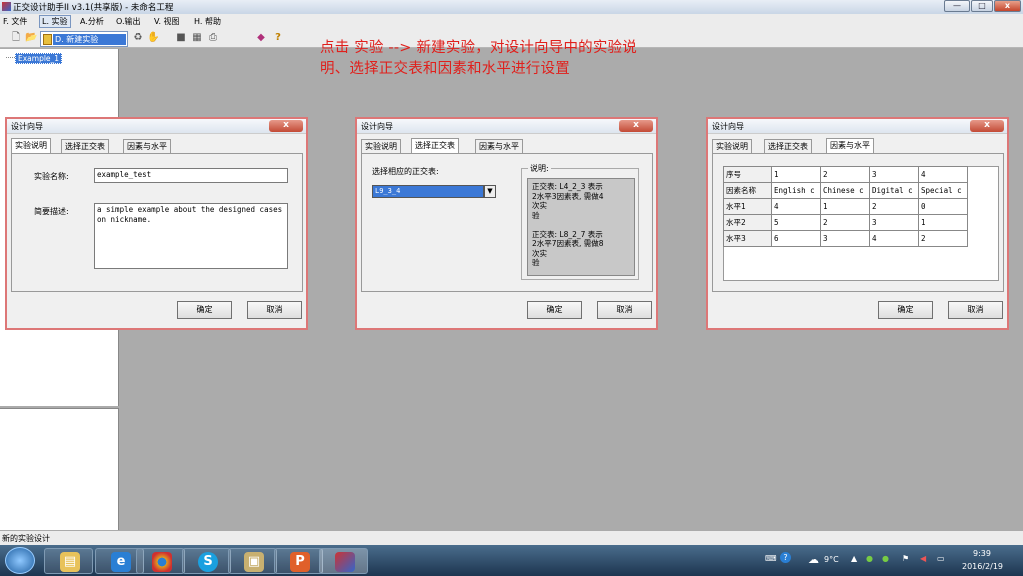 The width and height of the screenshot is (1023, 576). I want to click on clock-time: 9:39, so click(982, 553).